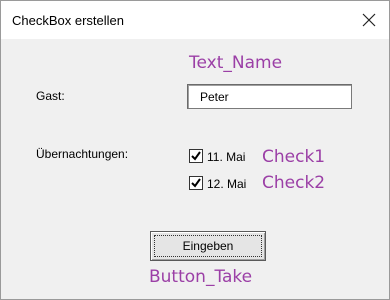  What do you see at coordinates (50, 96) in the screenshot?
I see `guest-label: Gast:` at bounding box center [50, 96].